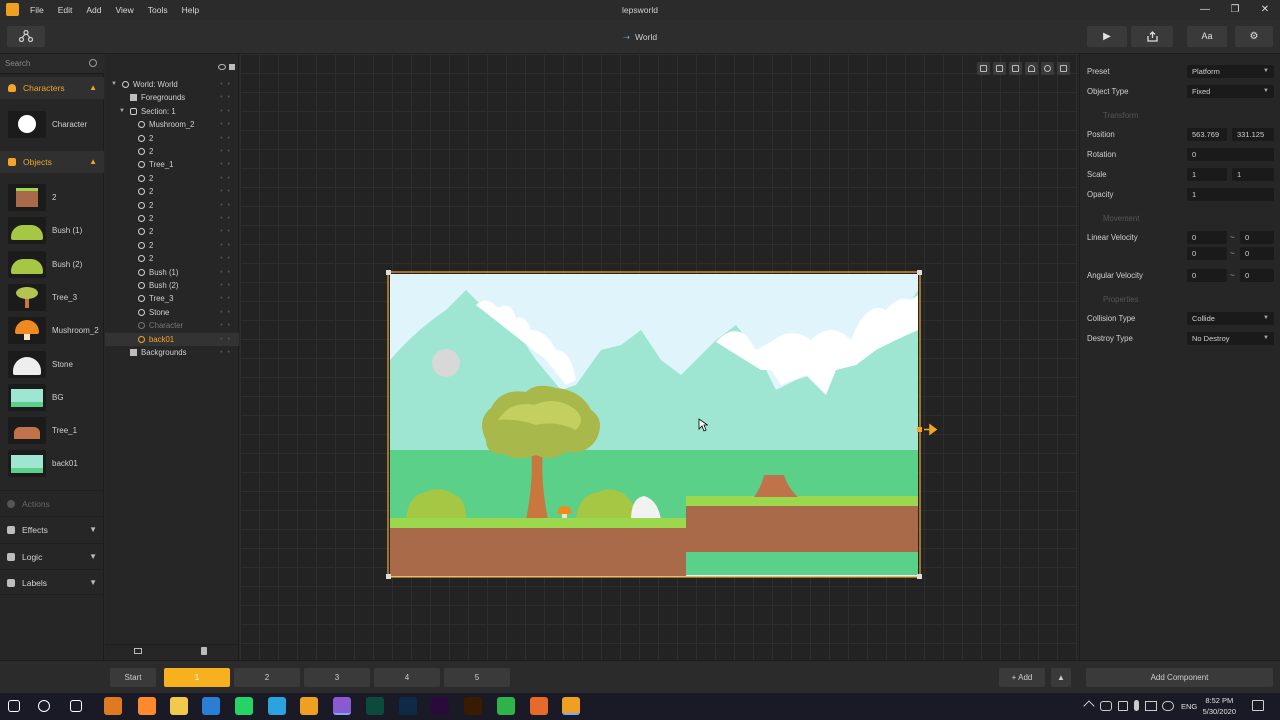 Image resolution: width=1280 pixels, height=720 pixels. Describe the element at coordinates (172, 272) in the screenshot. I see `hierarchy-row: Bush (1) ••` at that location.